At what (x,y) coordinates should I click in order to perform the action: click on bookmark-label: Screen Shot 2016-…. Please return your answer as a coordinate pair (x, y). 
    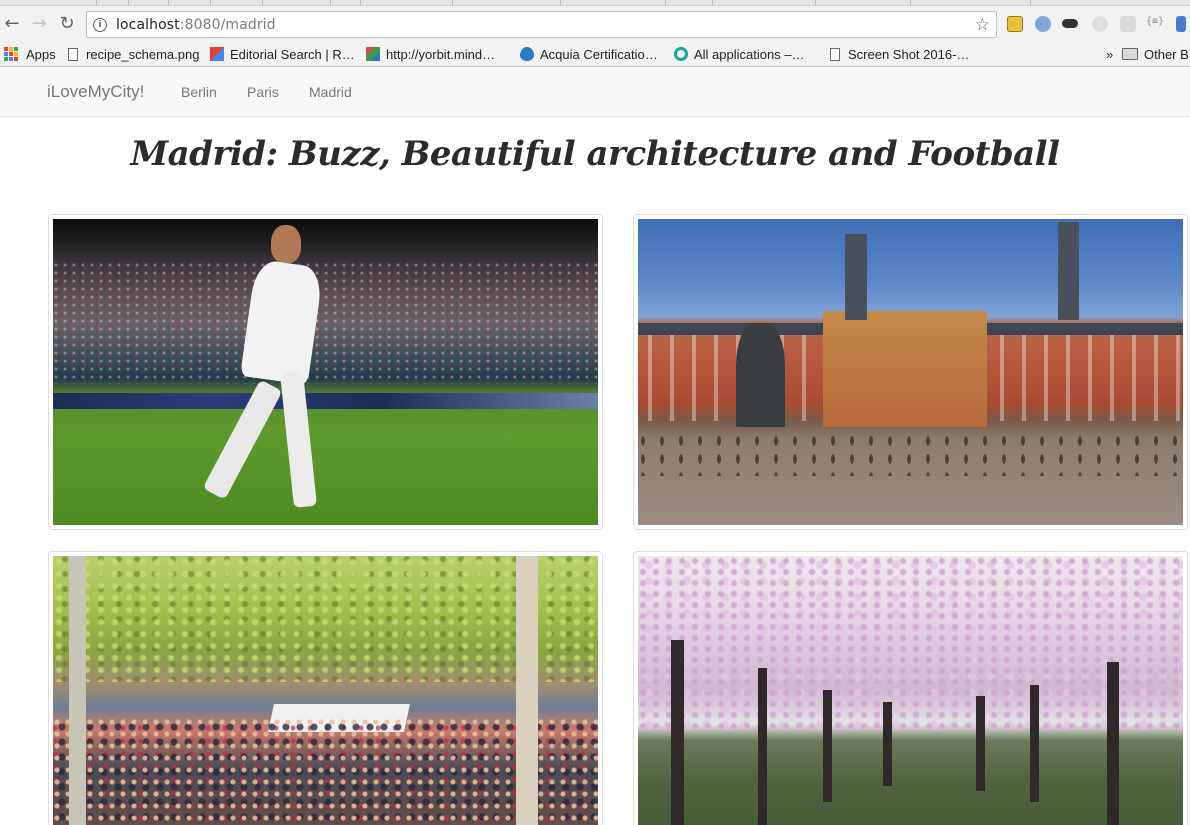
    Looking at the image, I should click on (909, 54).